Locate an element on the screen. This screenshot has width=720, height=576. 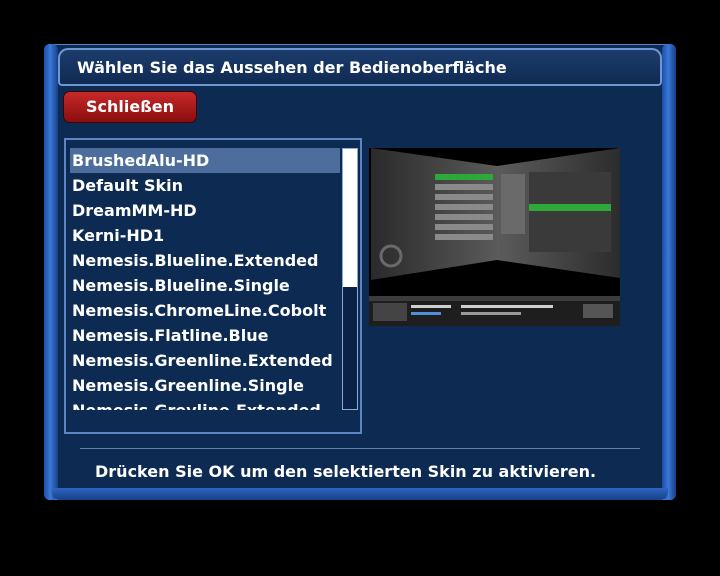
window-frame-left is located at coordinates (51, 272).